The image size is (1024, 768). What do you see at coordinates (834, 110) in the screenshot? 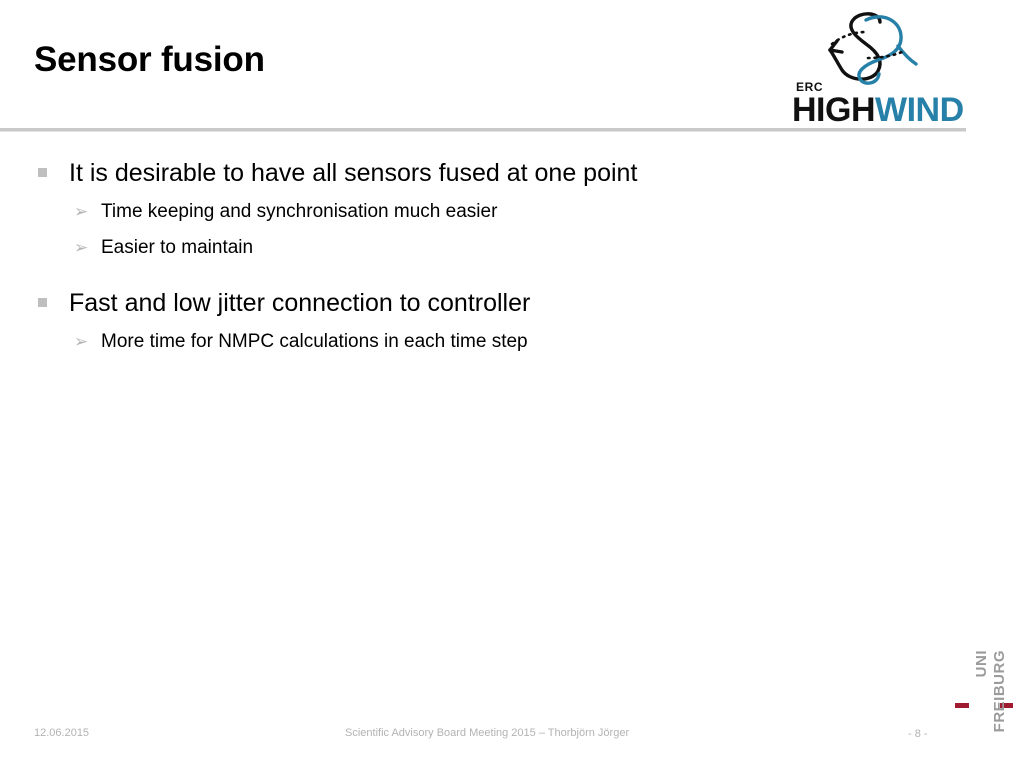
I see `highwind-name-dark: HIGH` at bounding box center [834, 110].